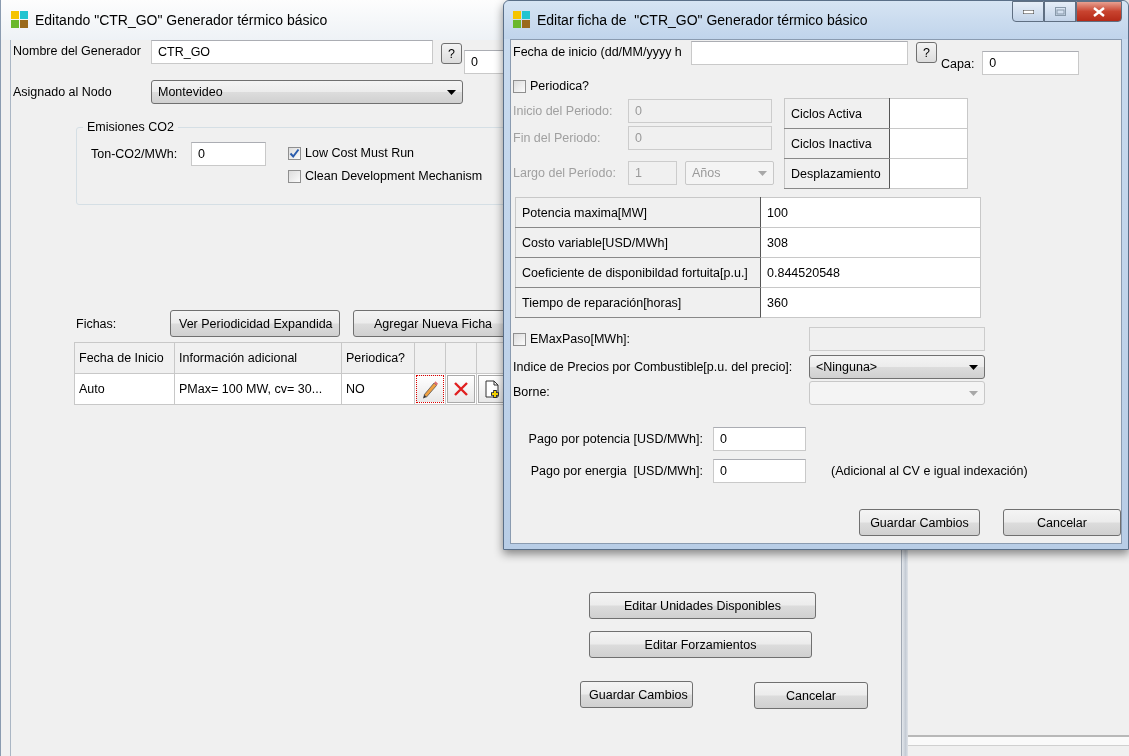 The height and width of the screenshot is (756, 1129). Describe the element at coordinates (292, 52) in the screenshot. I see `name-field: CTR_GO` at that location.